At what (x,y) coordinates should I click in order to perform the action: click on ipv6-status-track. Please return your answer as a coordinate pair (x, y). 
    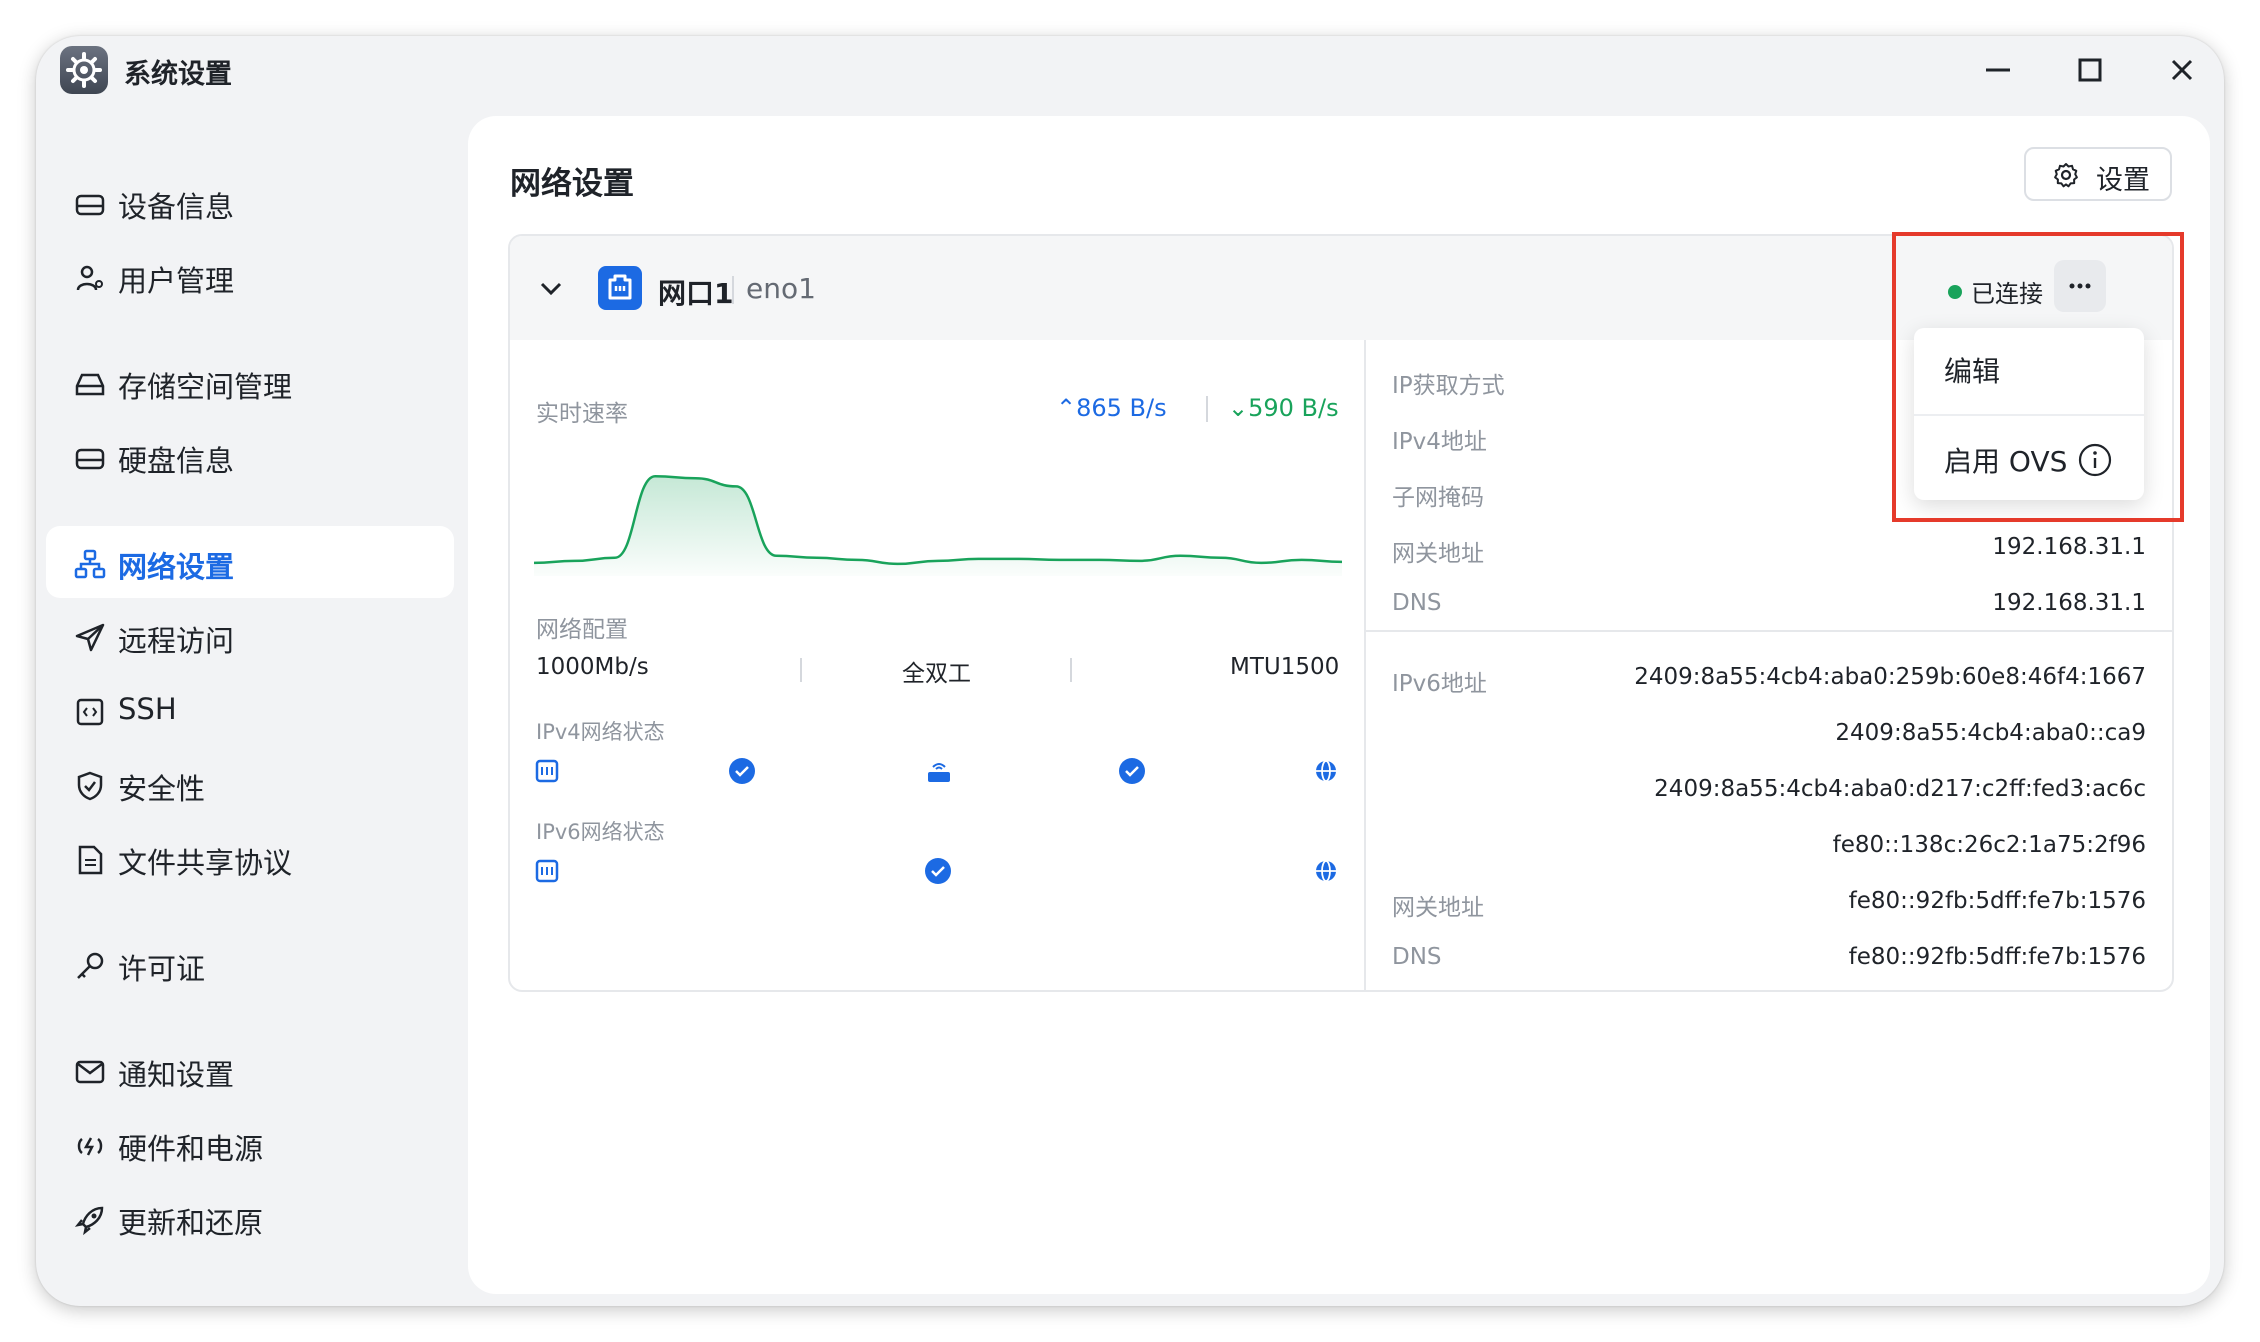
    Looking at the image, I should click on (935, 871).